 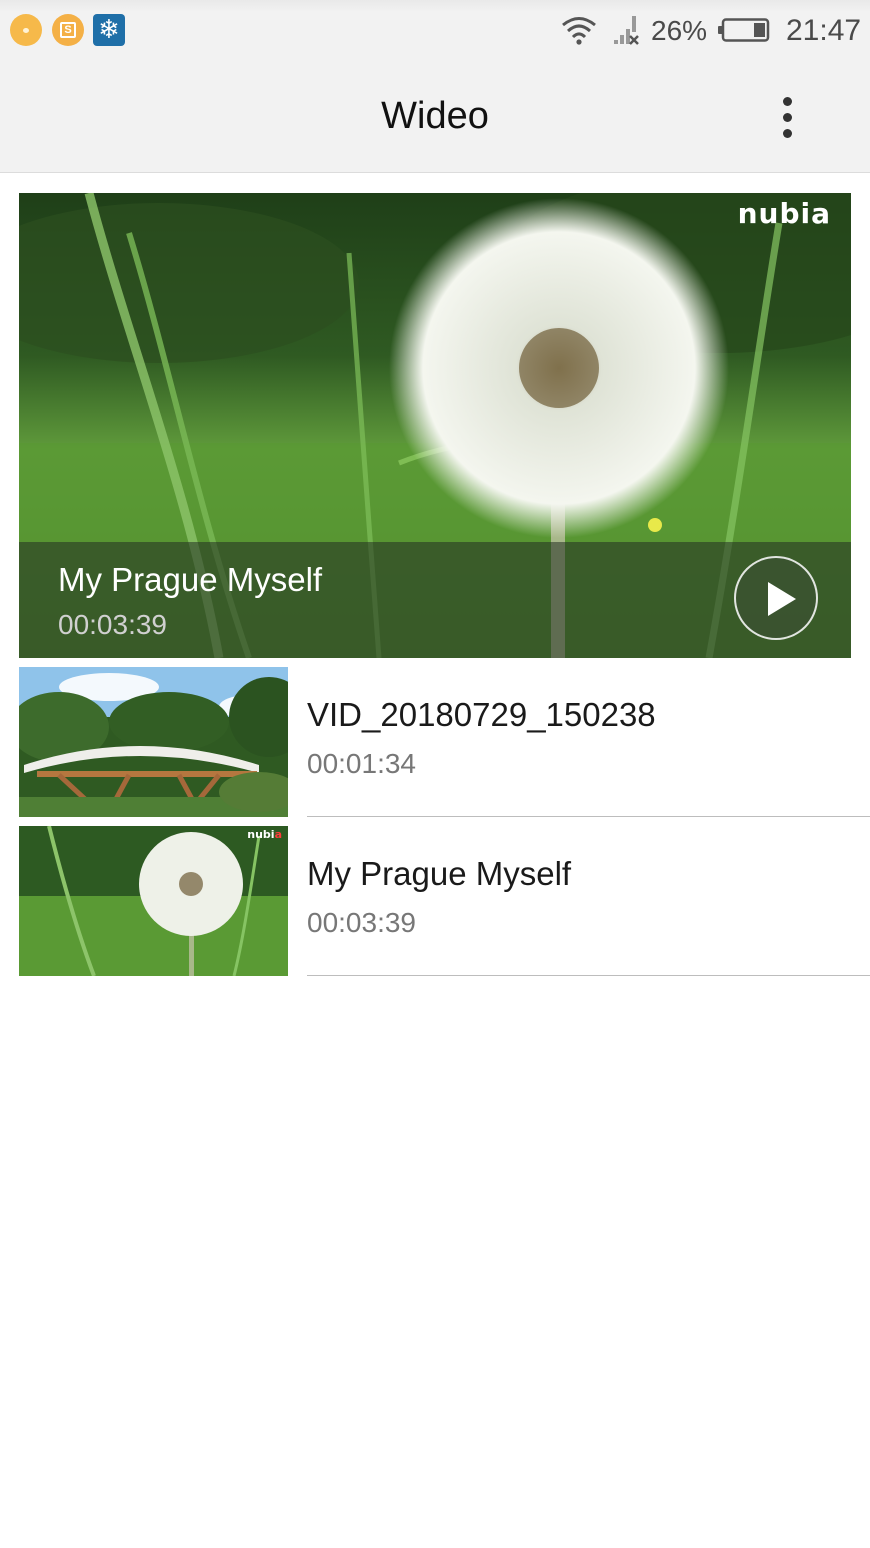 What do you see at coordinates (435, 905) in the screenshot?
I see `video-list-item: nubia My Prague Myself 00:03:39` at bounding box center [435, 905].